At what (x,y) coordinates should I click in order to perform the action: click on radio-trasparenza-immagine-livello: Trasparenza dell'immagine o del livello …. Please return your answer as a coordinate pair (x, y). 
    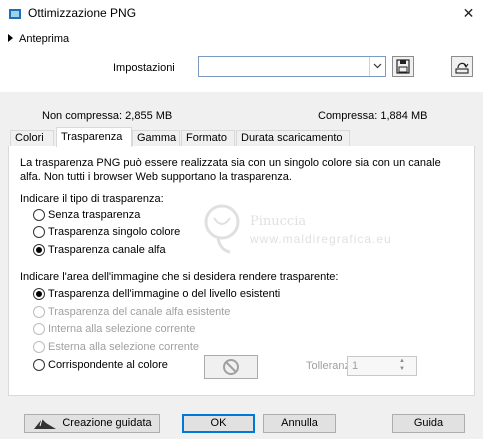
    Looking at the image, I should click on (156, 294).